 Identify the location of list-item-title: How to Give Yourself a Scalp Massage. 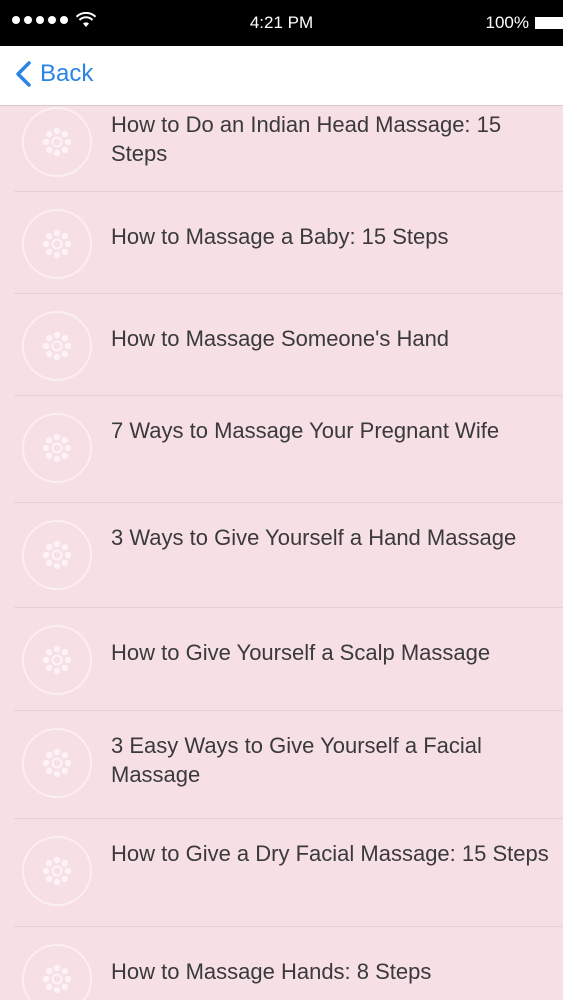
(301, 652).